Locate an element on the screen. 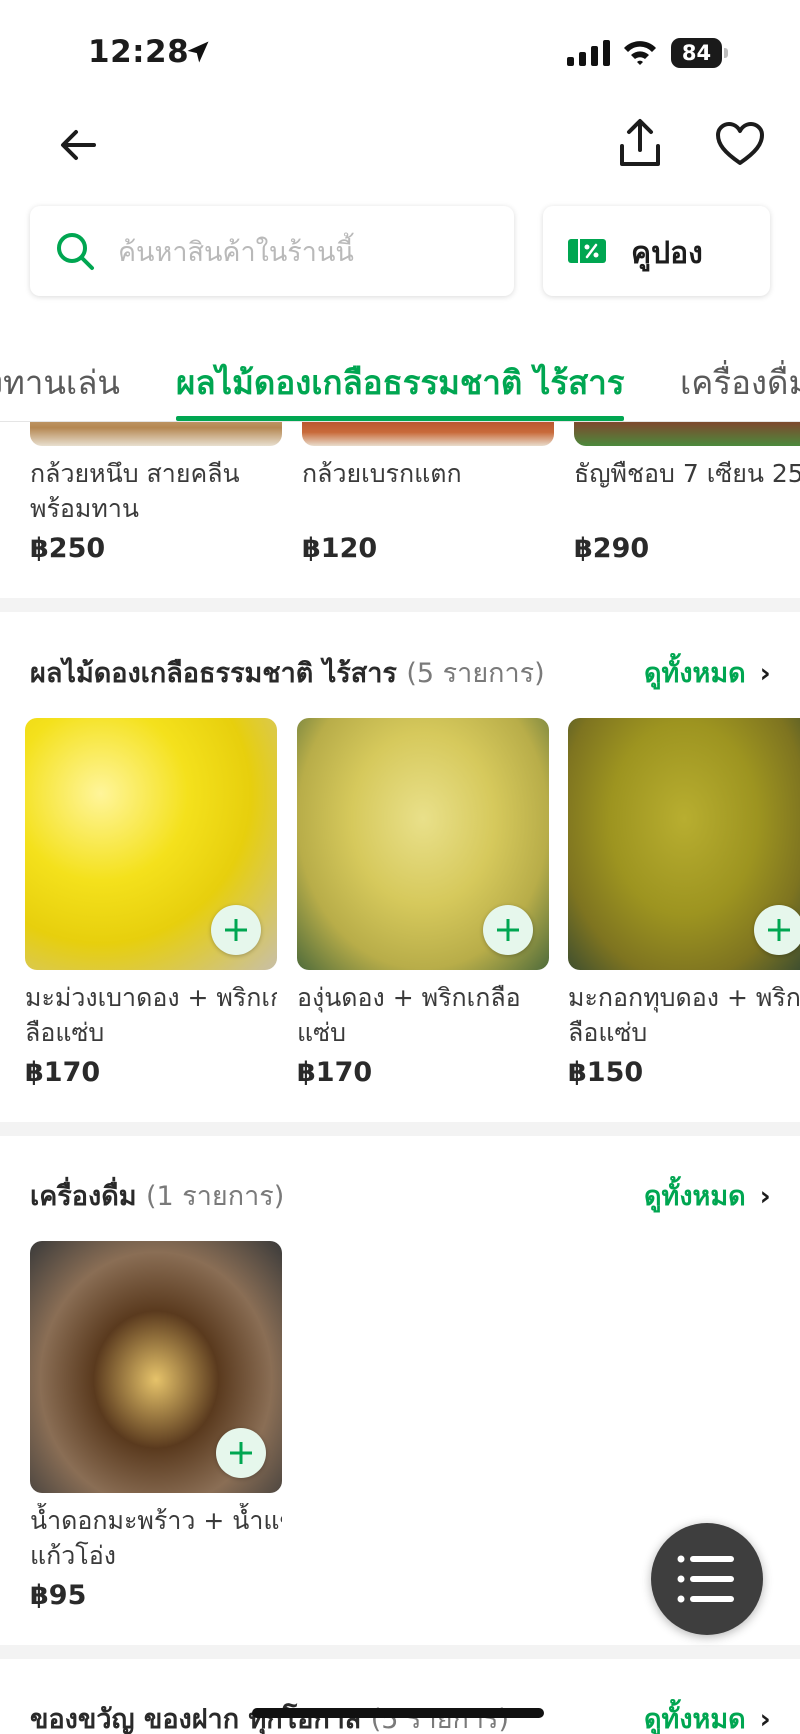 The width and height of the screenshot is (800, 1734). battery-icon: 84 is located at coordinates (700, 53).